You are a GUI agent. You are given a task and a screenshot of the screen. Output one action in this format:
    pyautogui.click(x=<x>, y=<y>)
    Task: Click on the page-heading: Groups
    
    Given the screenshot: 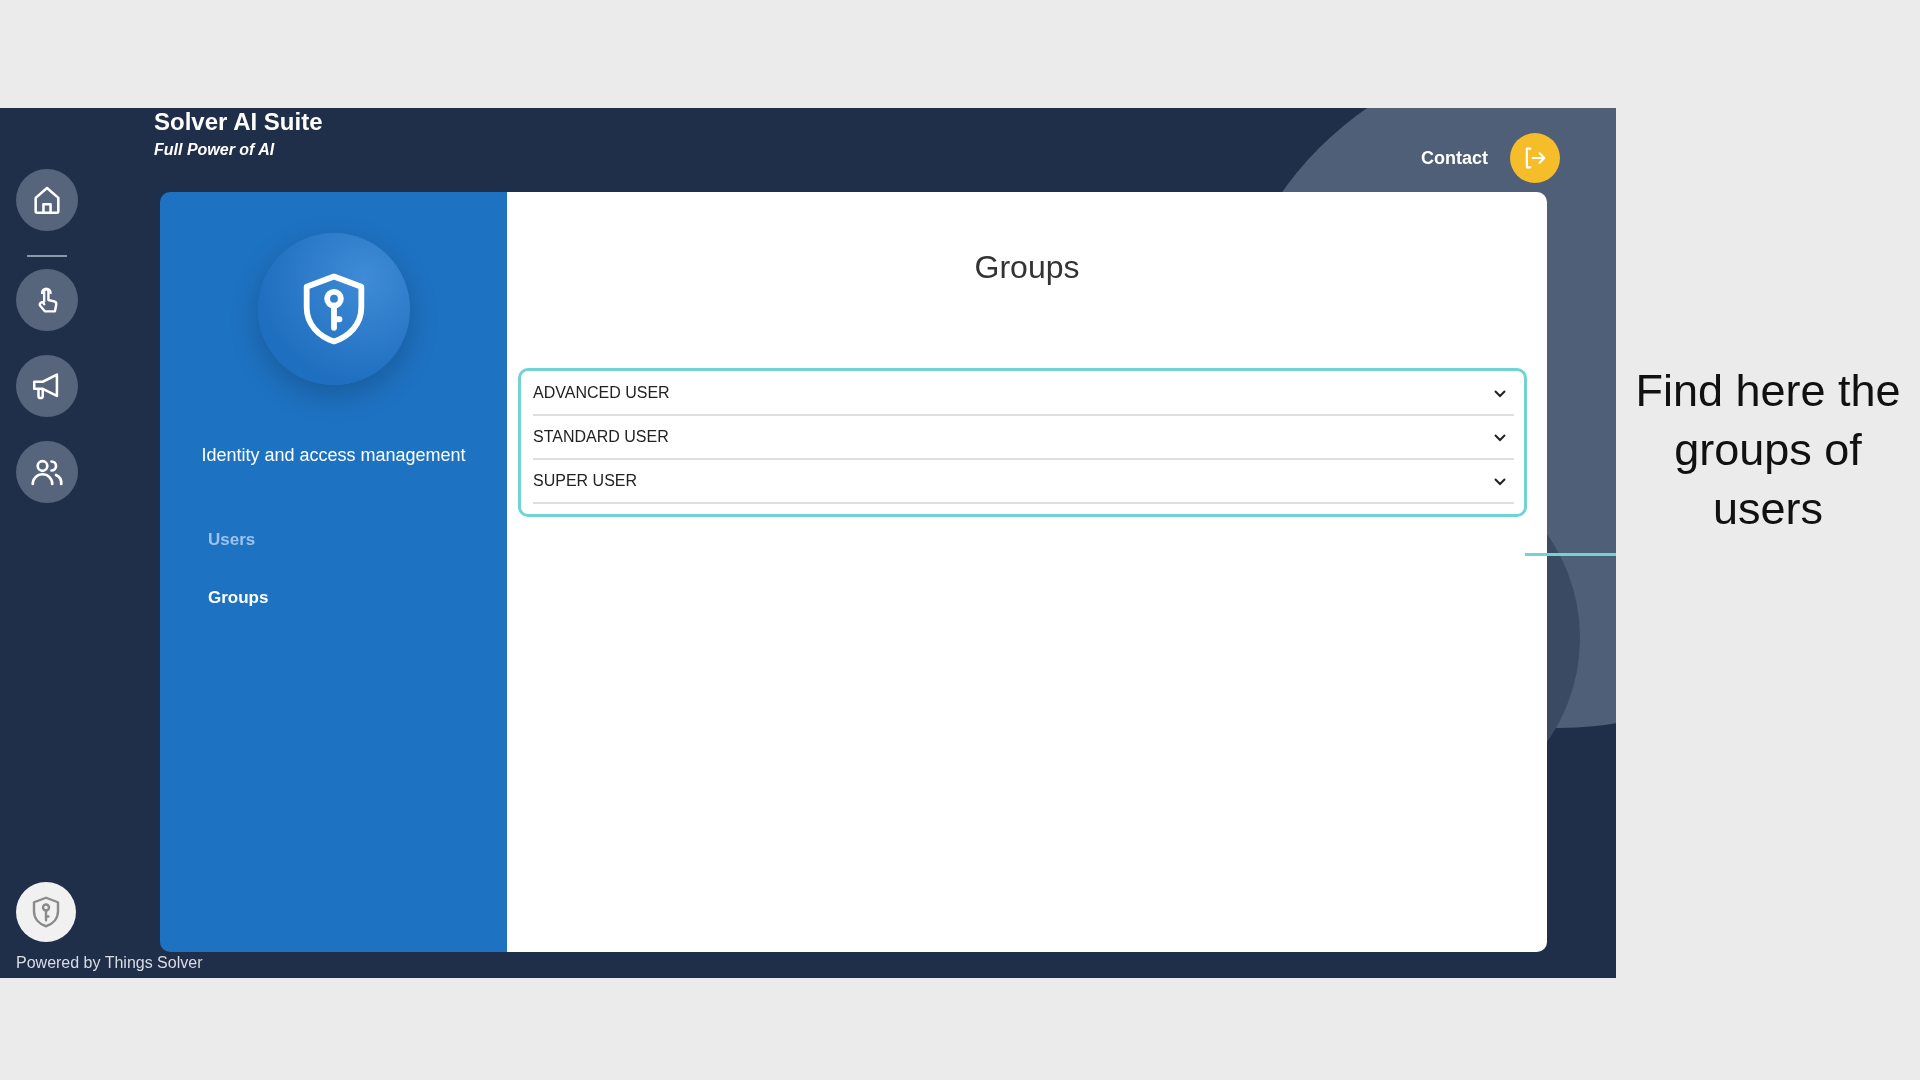 What is the action you would take?
    pyautogui.click(x=1027, y=267)
    